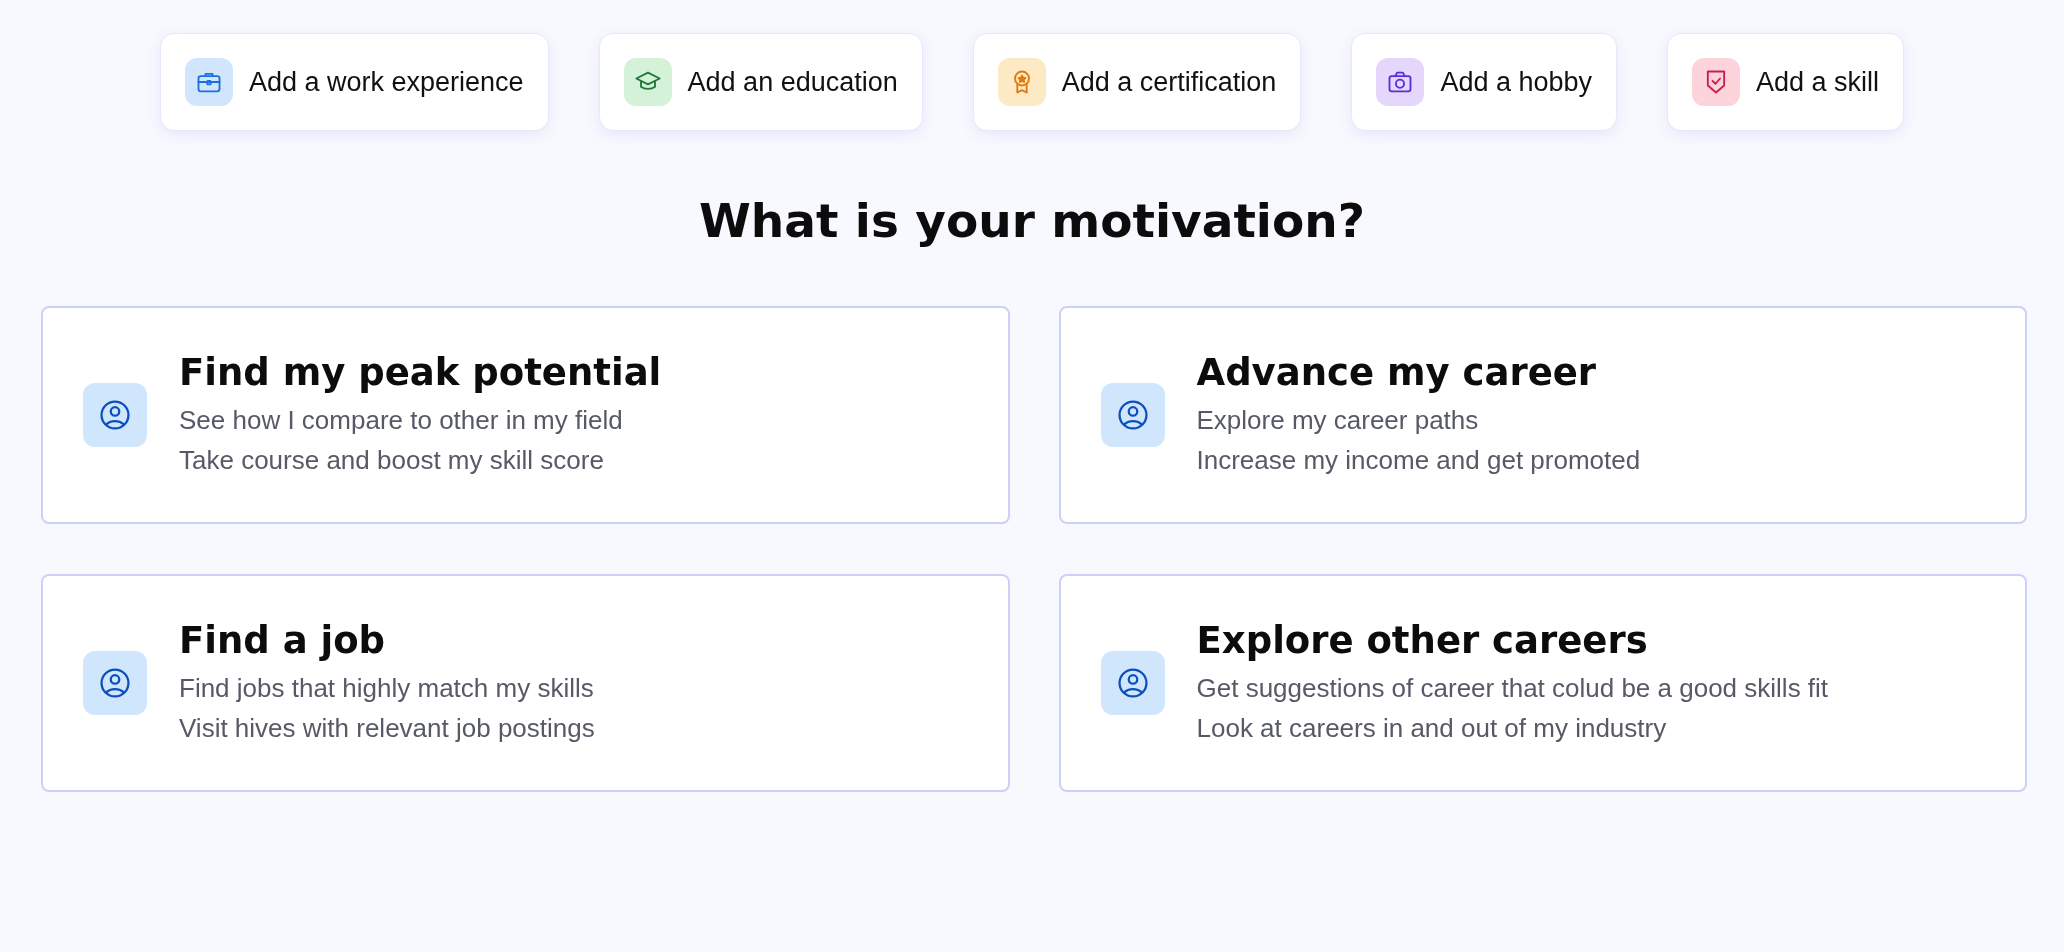 The height and width of the screenshot is (952, 2064). I want to click on add-button: Add a hobby, so click(1484, 82).